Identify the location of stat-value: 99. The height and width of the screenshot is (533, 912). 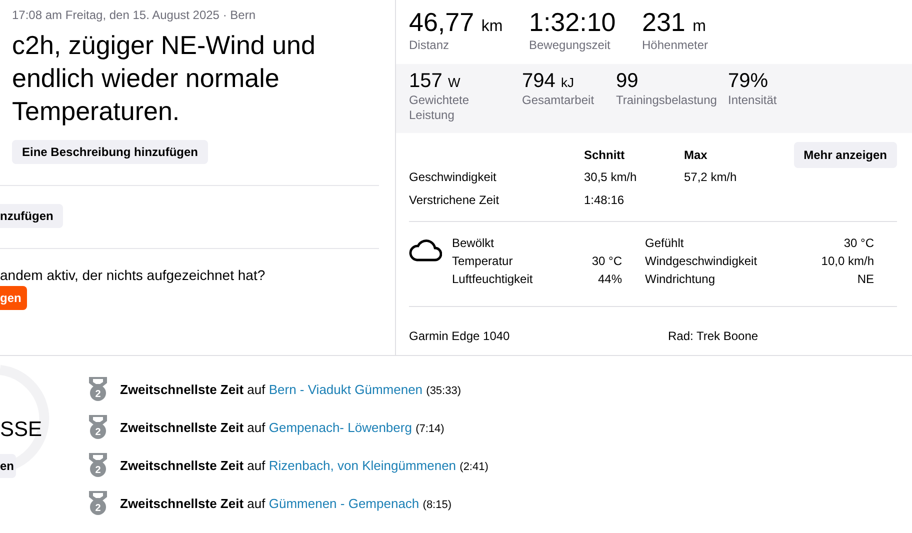
(628, 81).